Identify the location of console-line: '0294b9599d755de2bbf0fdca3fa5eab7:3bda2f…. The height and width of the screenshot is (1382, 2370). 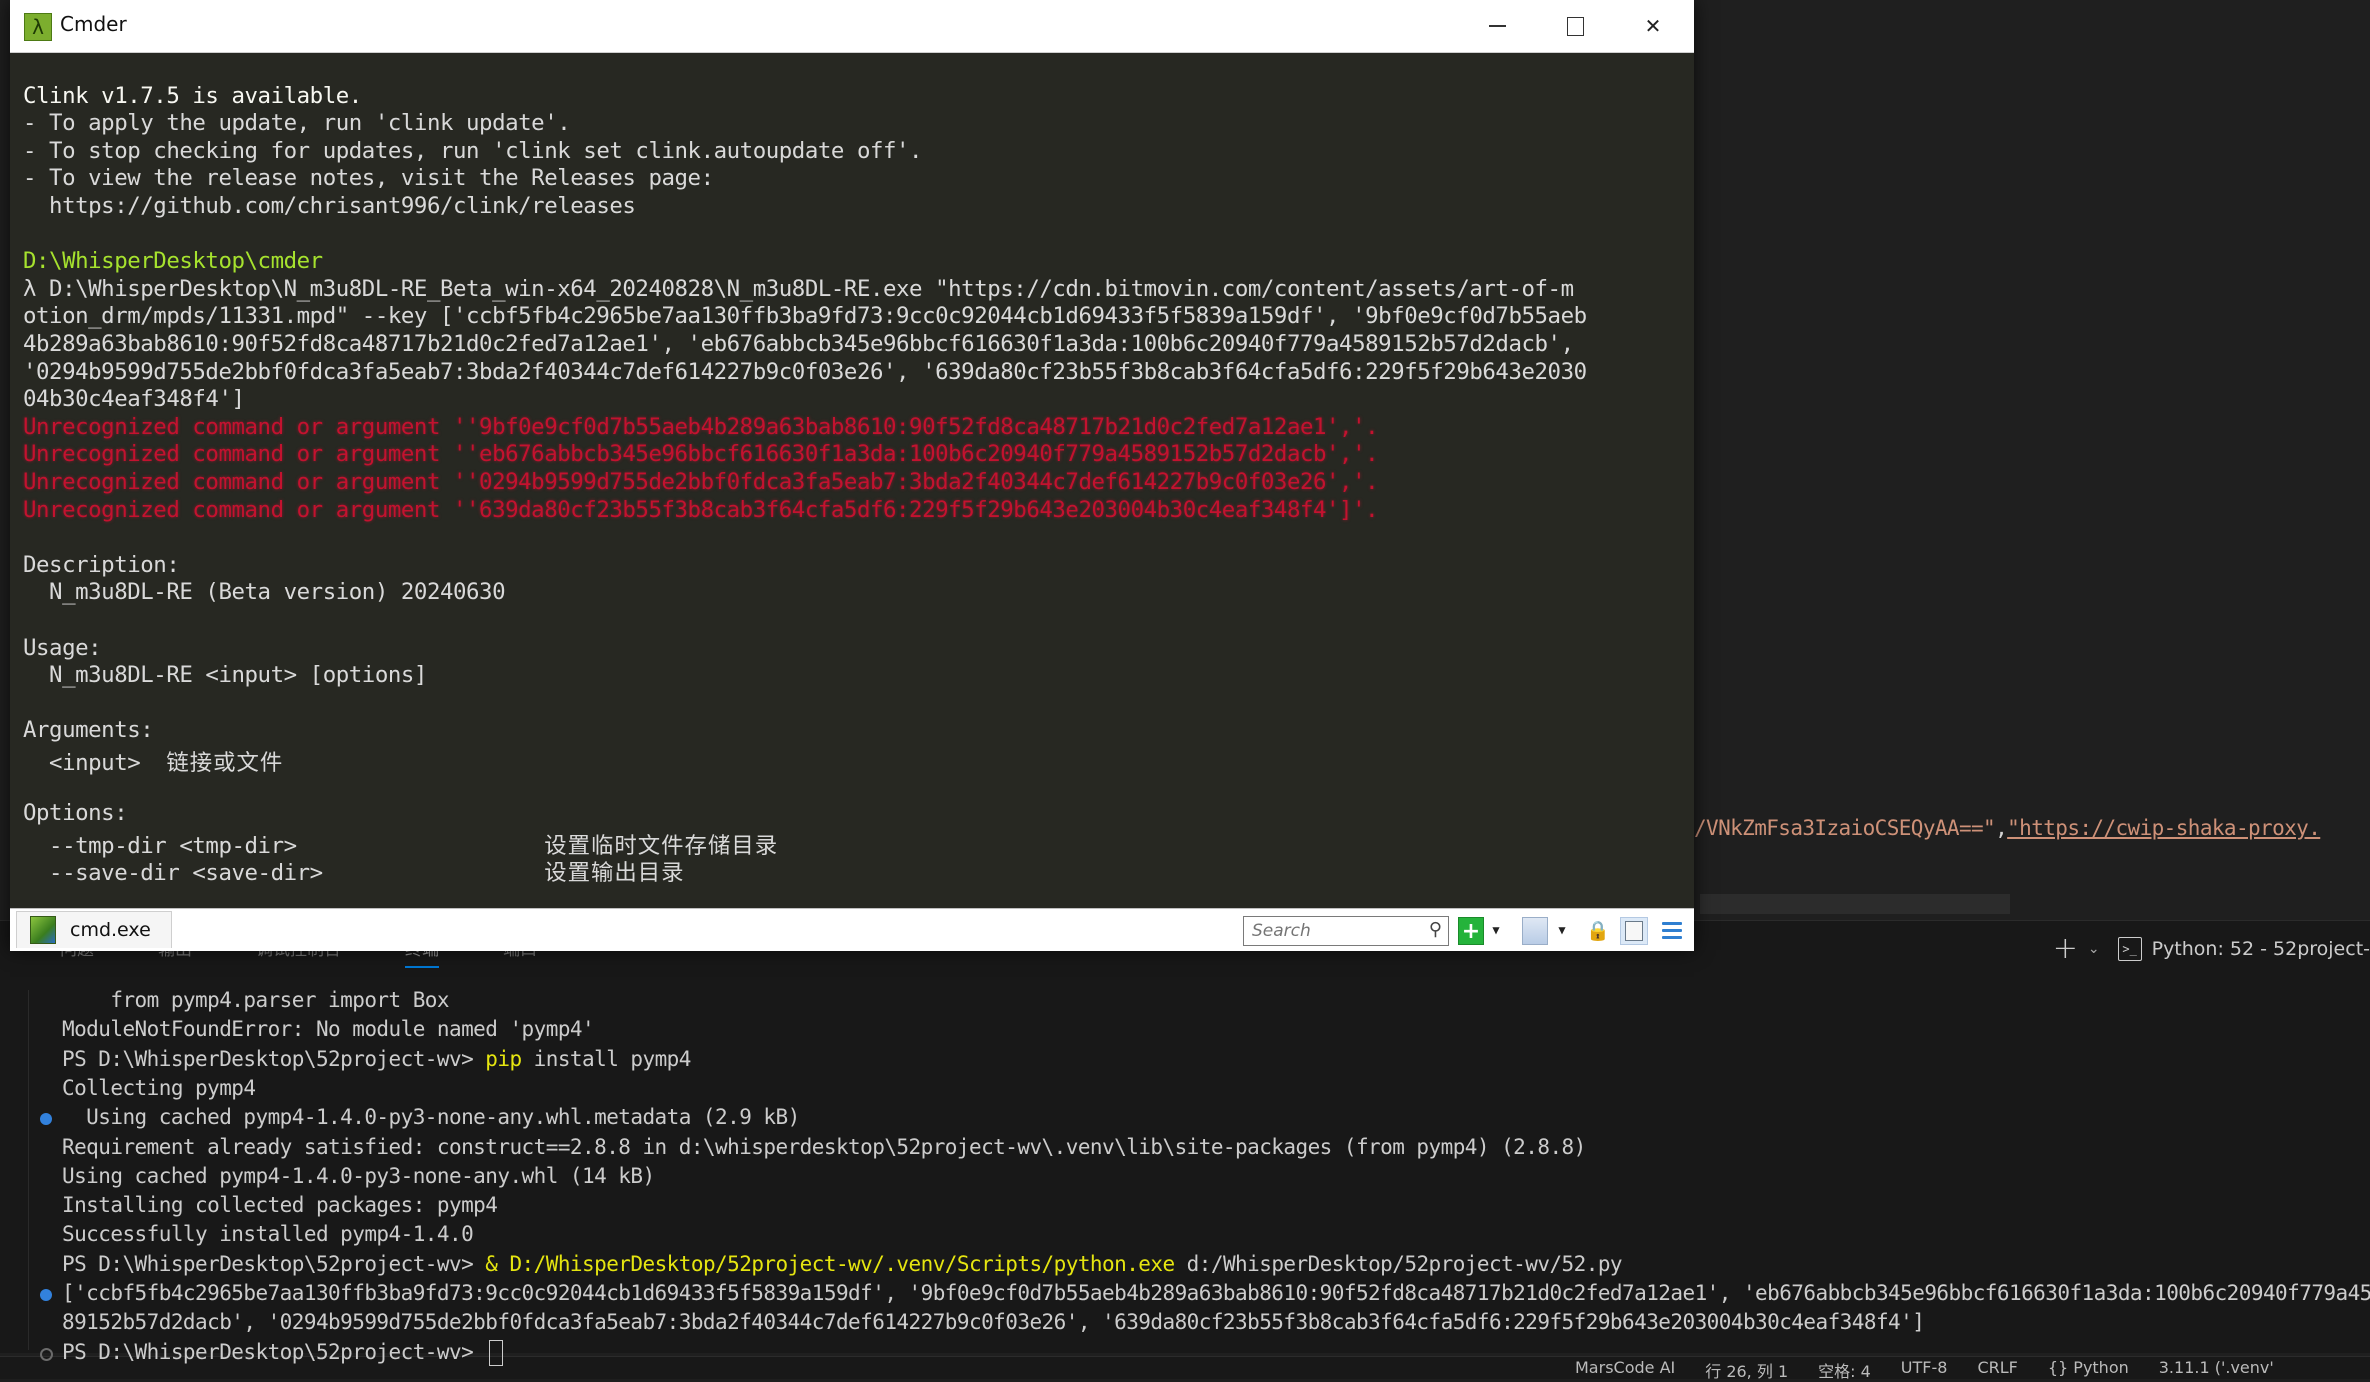
(805, 372).